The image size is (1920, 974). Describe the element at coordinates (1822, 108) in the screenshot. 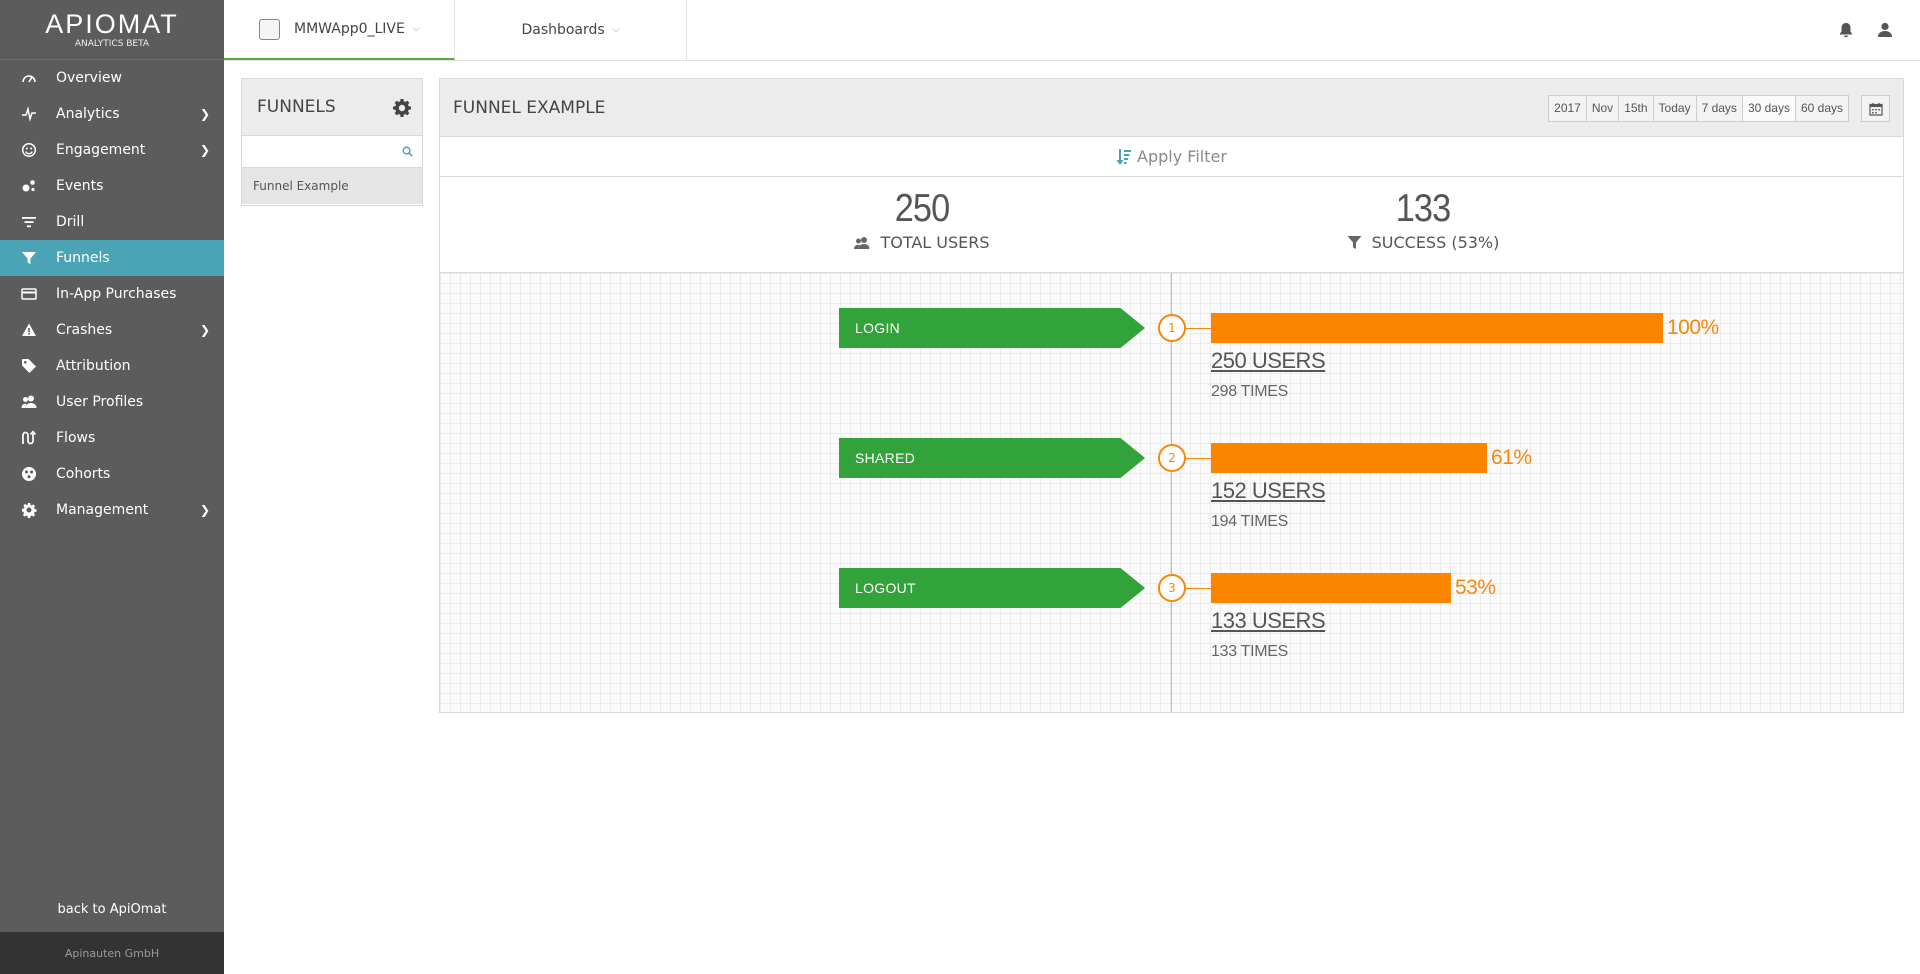

I see `date-option-60-days: 60 days` at that location.